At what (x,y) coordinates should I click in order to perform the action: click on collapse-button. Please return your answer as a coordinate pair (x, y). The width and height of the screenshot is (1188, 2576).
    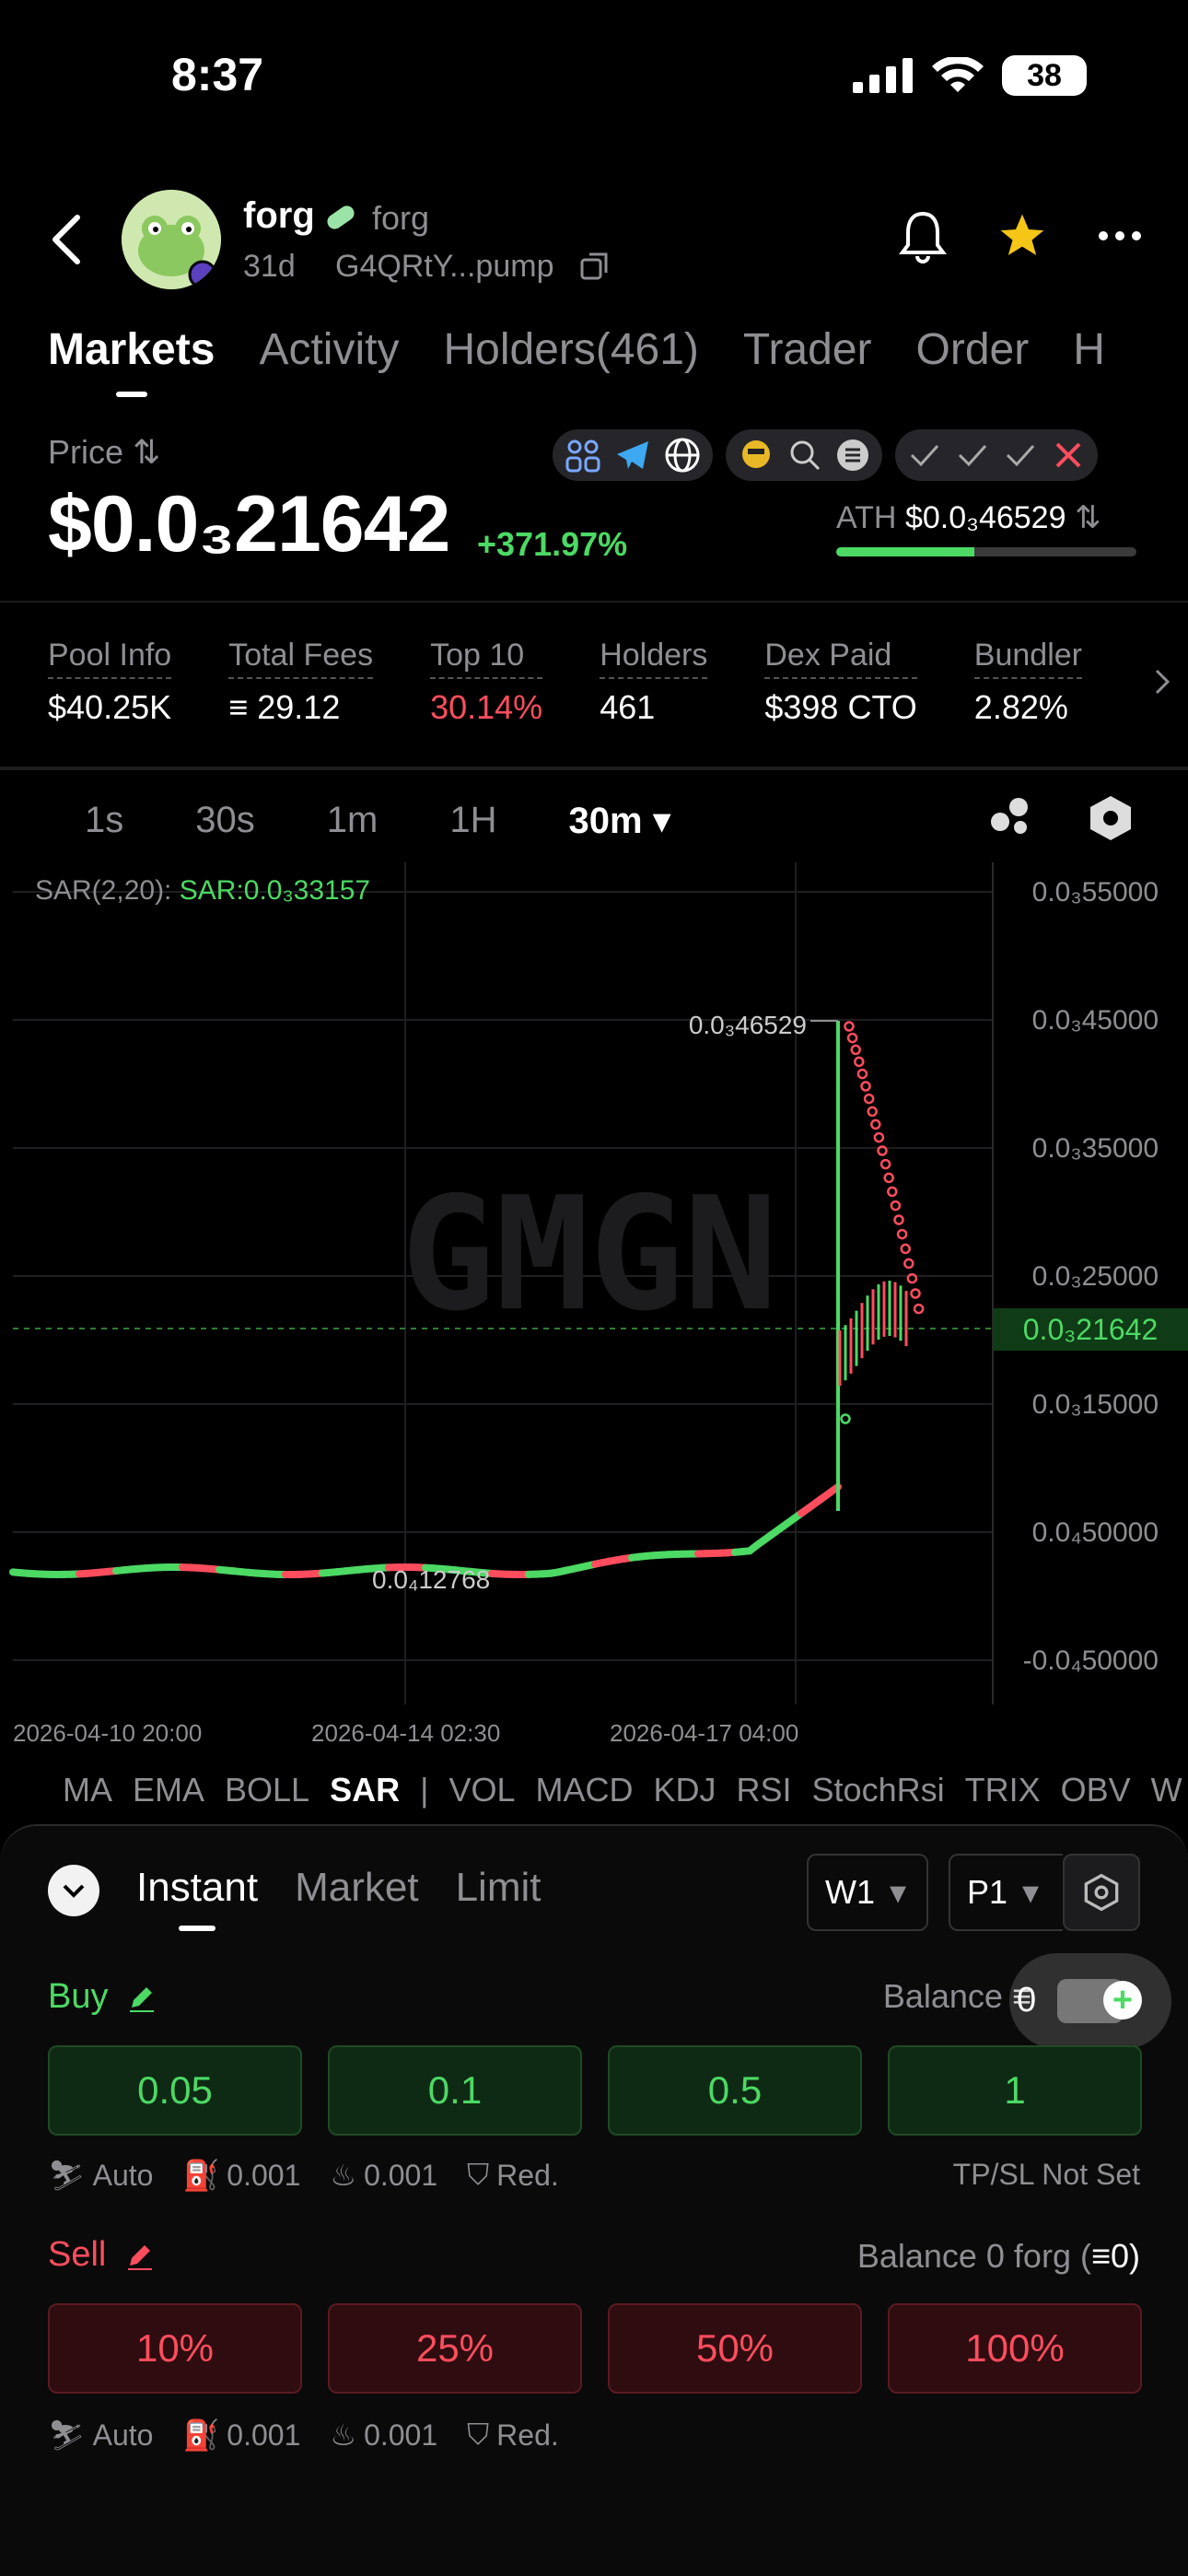
    Looking at the image, I should click on (73, 1891).